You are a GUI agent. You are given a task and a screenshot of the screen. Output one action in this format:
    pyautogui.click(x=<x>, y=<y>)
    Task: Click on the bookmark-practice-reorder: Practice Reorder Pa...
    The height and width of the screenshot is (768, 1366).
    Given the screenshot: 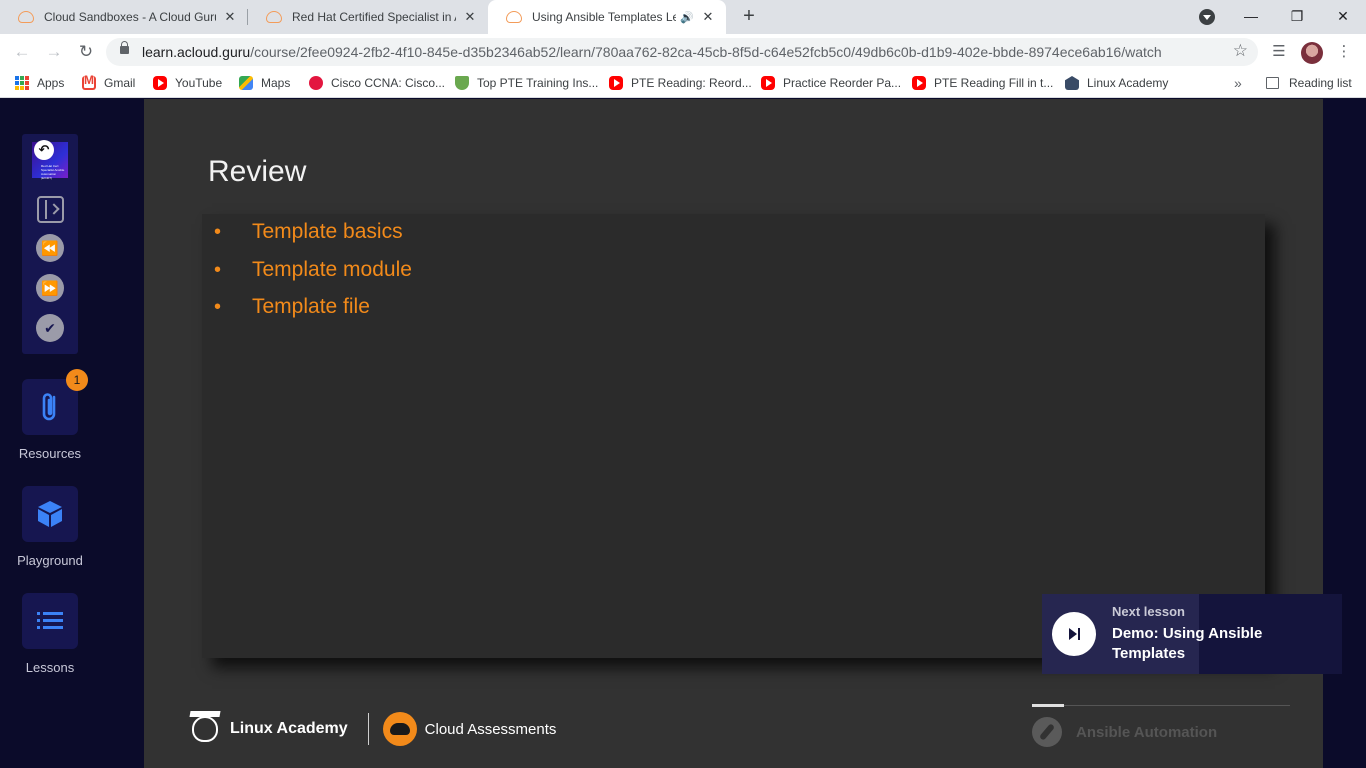 What is the action you would take?
    pyautogui.click(x=831, y=83)
    